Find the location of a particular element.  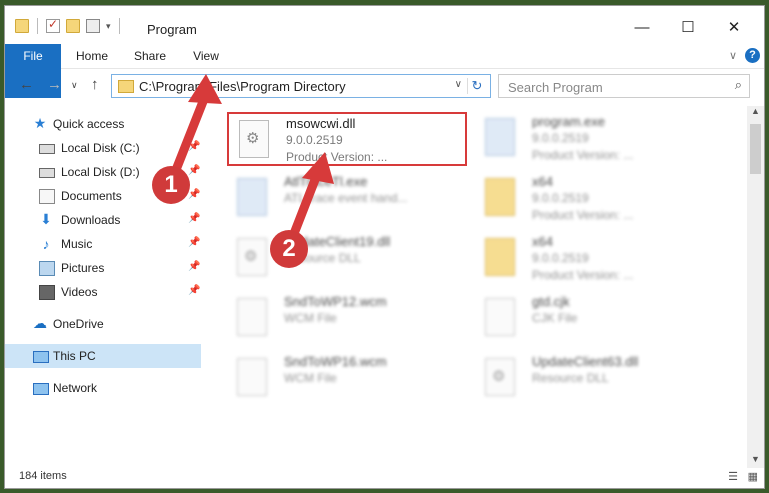

annotation-badge-2: 2 is located at coordinates (289, 249).